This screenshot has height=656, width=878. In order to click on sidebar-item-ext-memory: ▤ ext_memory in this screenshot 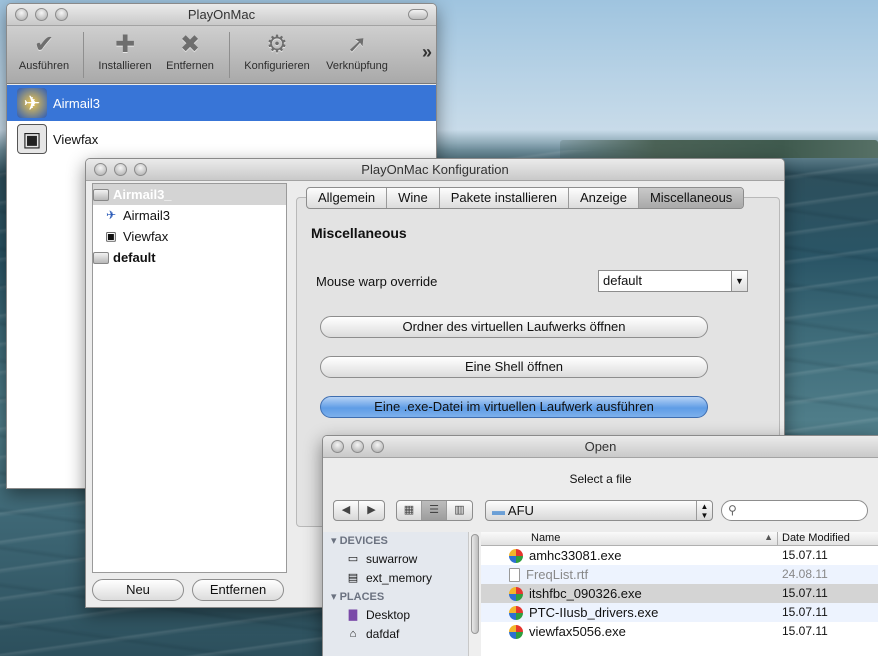, I will do `click(401, 578)`.